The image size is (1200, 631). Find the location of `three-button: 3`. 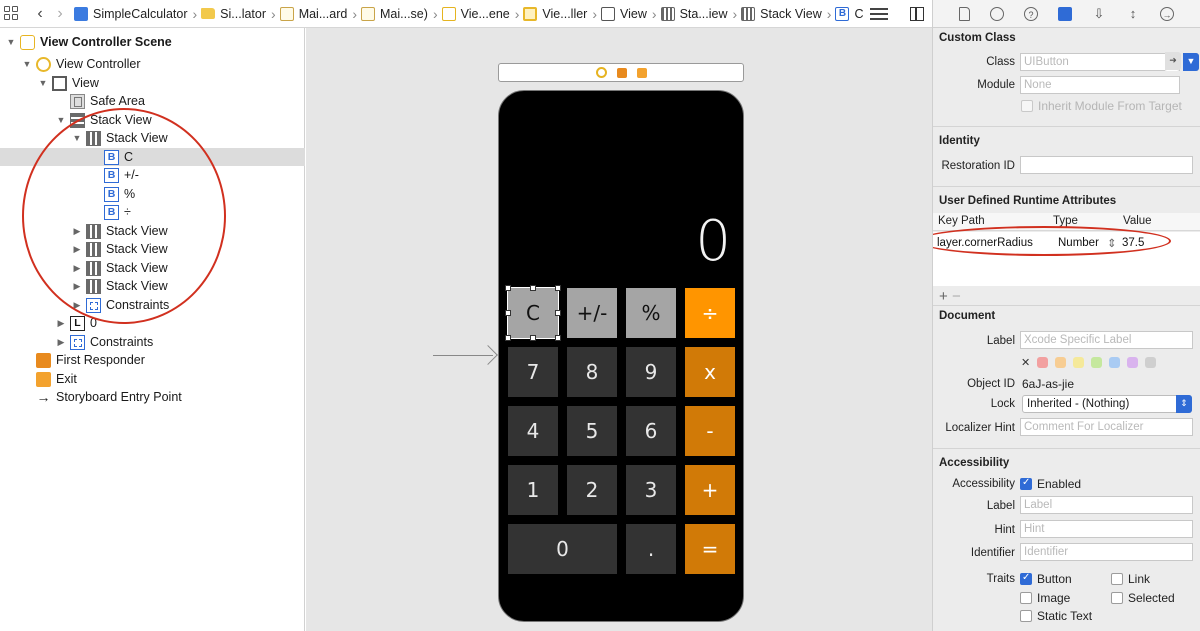

three-button: 3 is located at coordinates (651, 490).